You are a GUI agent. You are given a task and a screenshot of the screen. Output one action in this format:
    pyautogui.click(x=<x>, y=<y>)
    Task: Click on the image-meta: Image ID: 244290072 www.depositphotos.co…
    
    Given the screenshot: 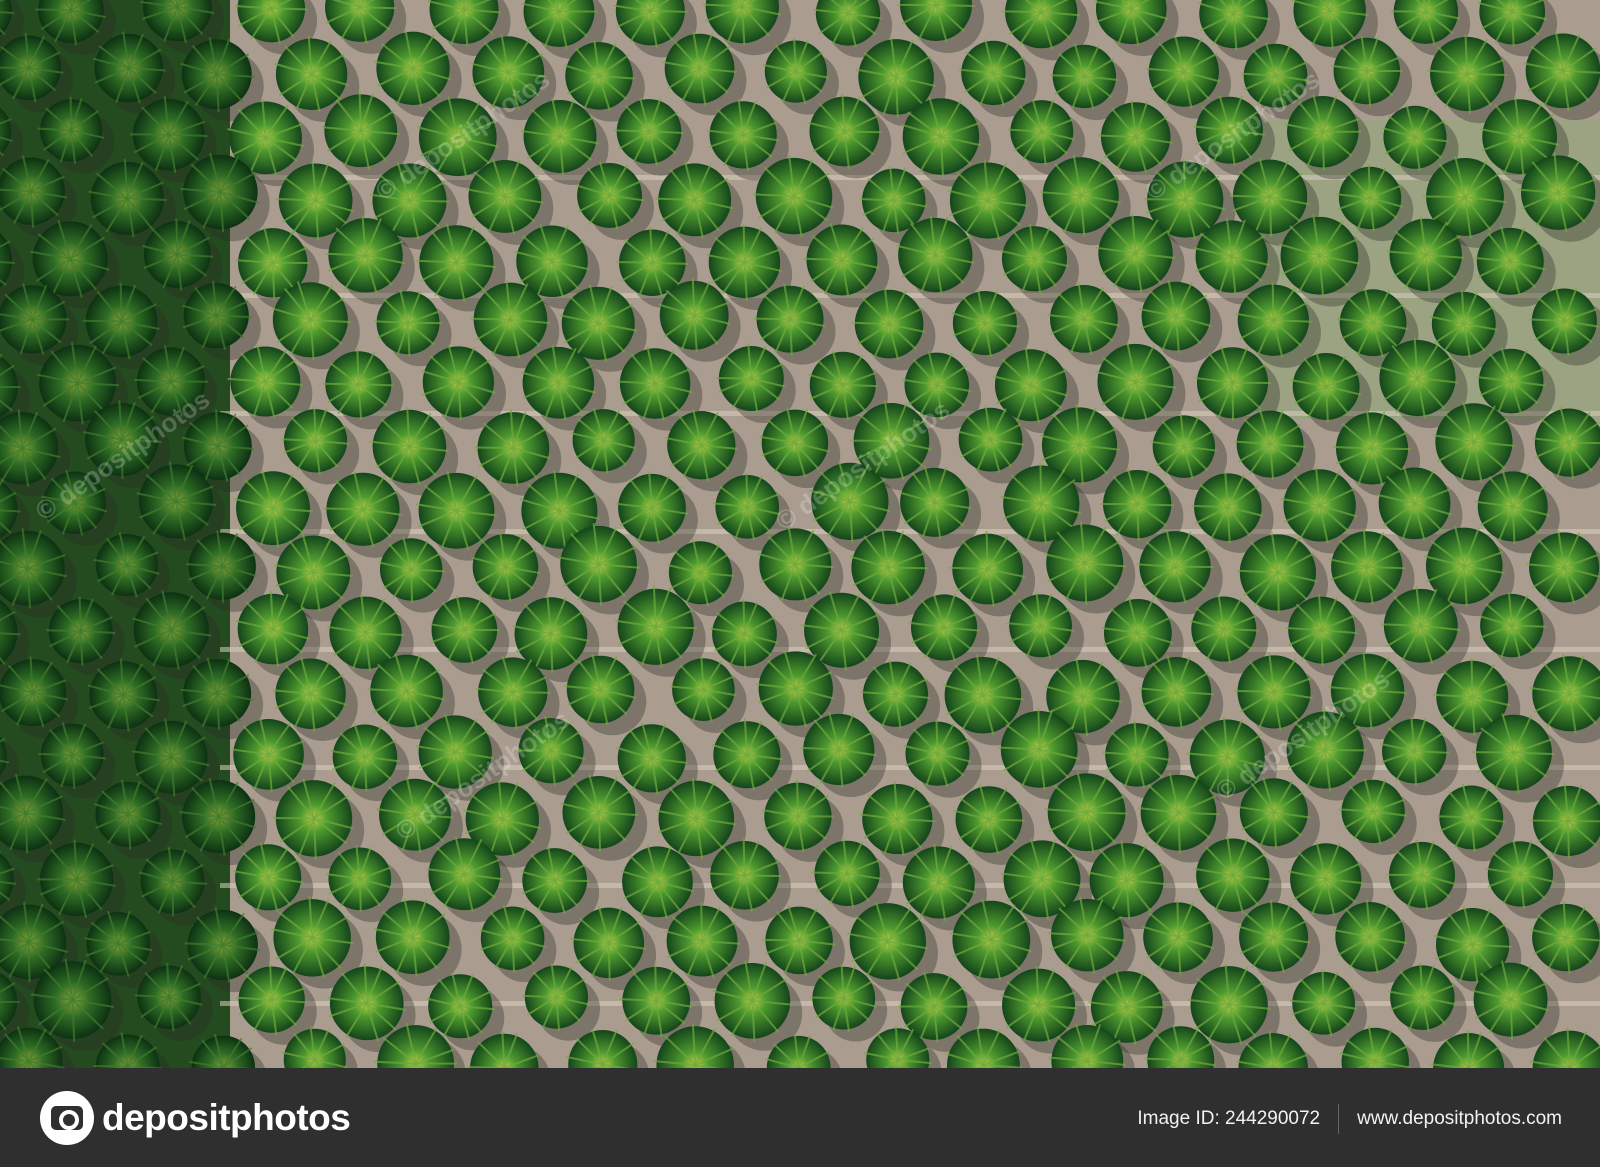 What is the action you would take?
    pyautogui.click(x=1349, y=1119)
    